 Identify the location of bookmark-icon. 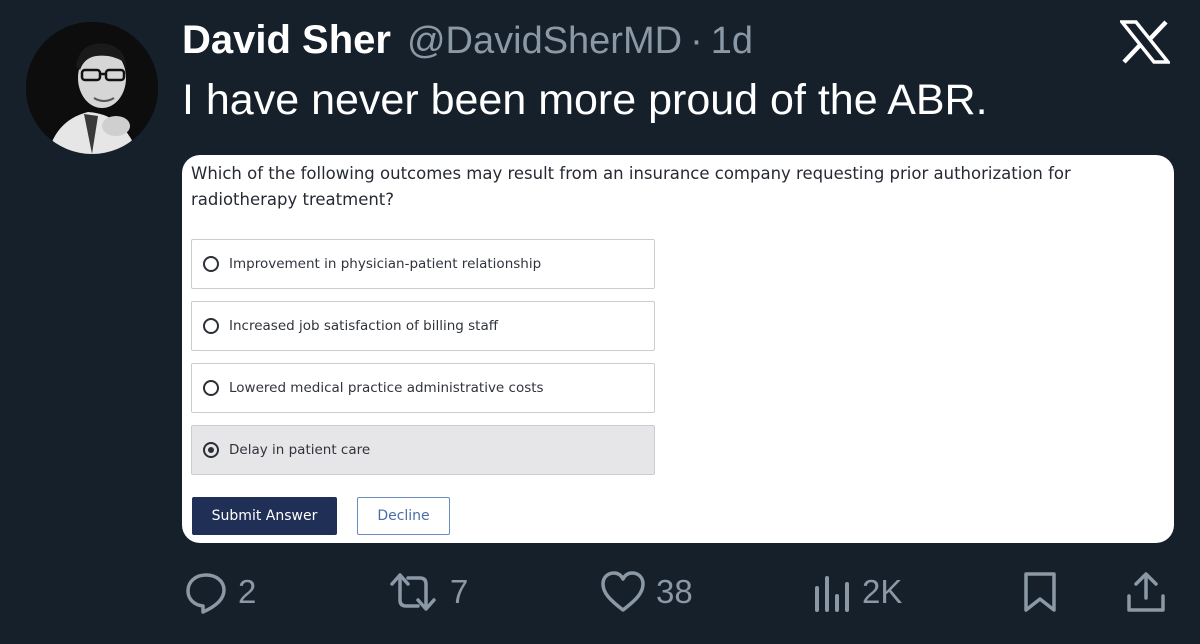
(1040, 592).